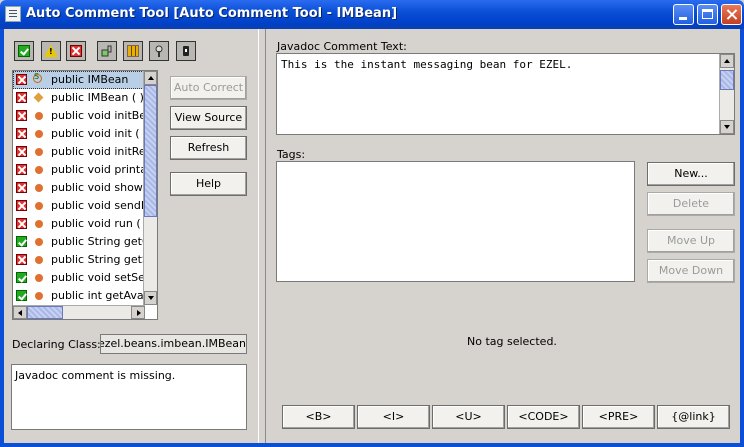 The height and width of the screenshot is (447, 744). I want to click on declaring-class-value: cta.ezel.beans.imbean.IMBean, so click(173, 343).